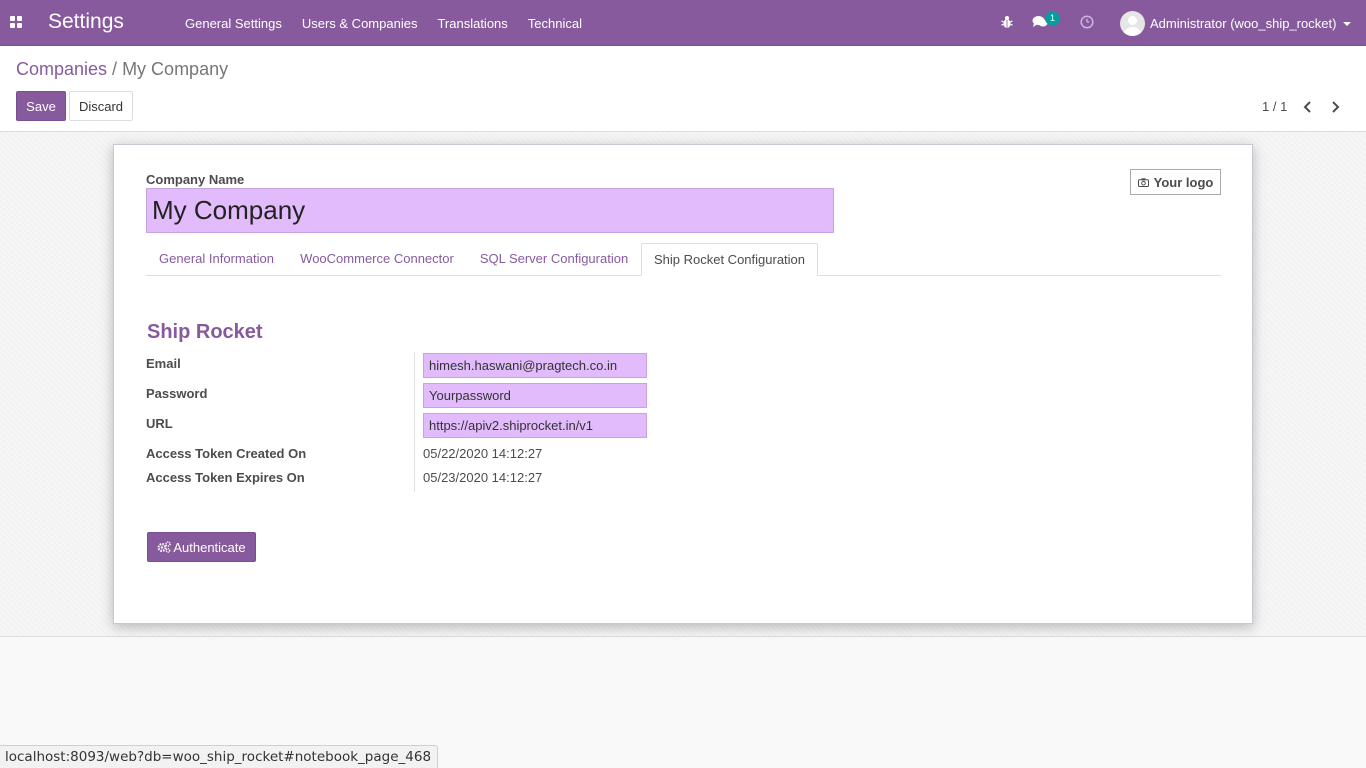 The image size is (1366, 768). Describe the element at coordinates (1335, 107) in the screenshot. I see `chevron-right-icon` at that location.